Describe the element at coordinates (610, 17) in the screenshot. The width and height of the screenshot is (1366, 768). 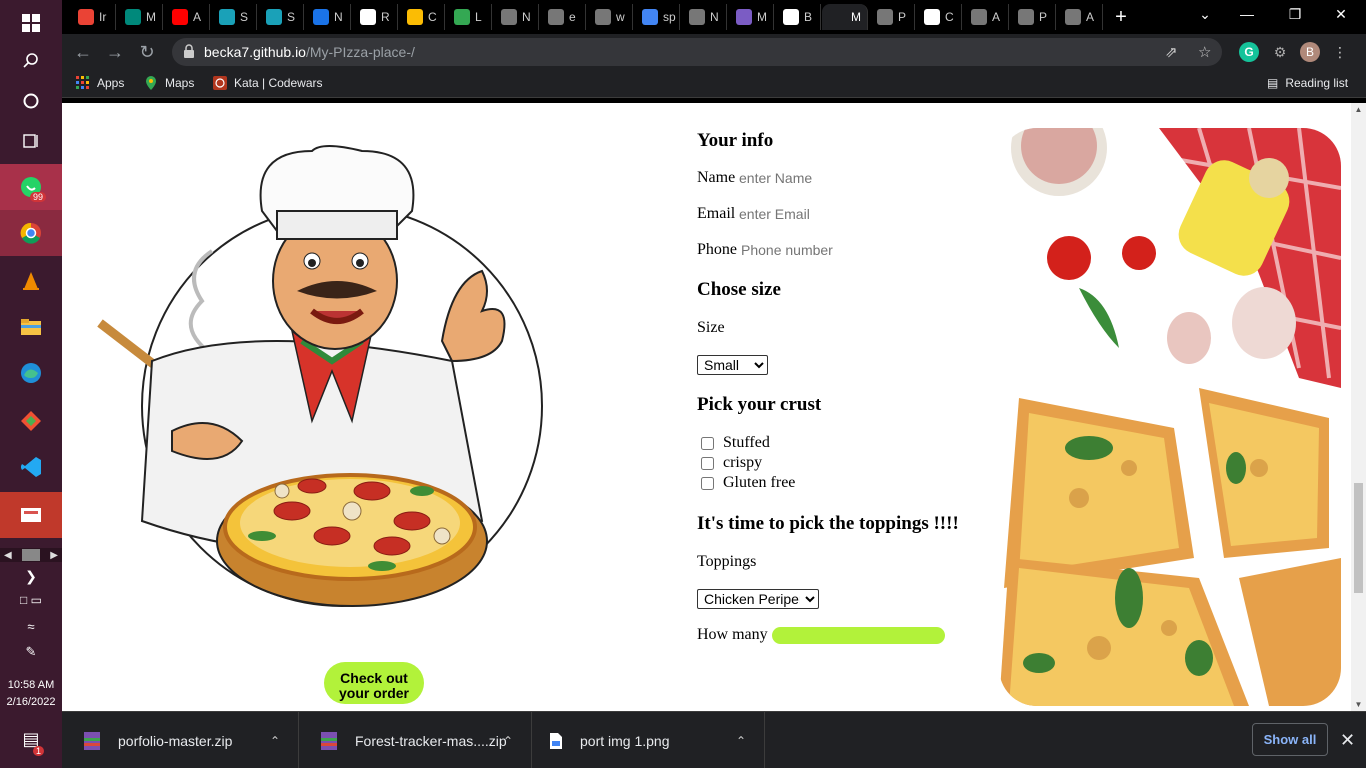
I see `browser-tab: w` at that location.